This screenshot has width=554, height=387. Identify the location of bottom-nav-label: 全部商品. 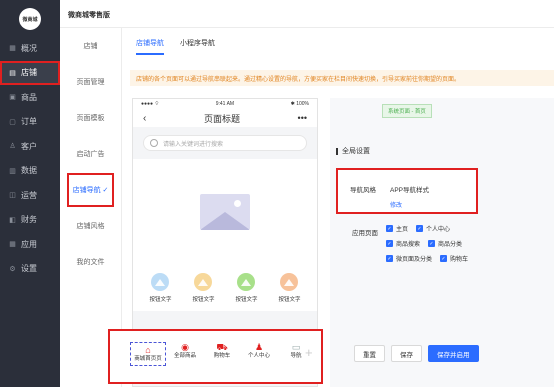
(184, 356).